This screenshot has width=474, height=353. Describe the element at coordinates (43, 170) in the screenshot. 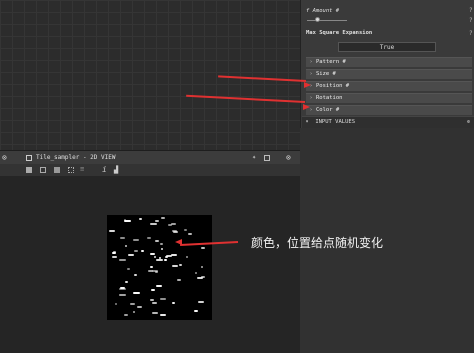

I see `save-icon` at that location.